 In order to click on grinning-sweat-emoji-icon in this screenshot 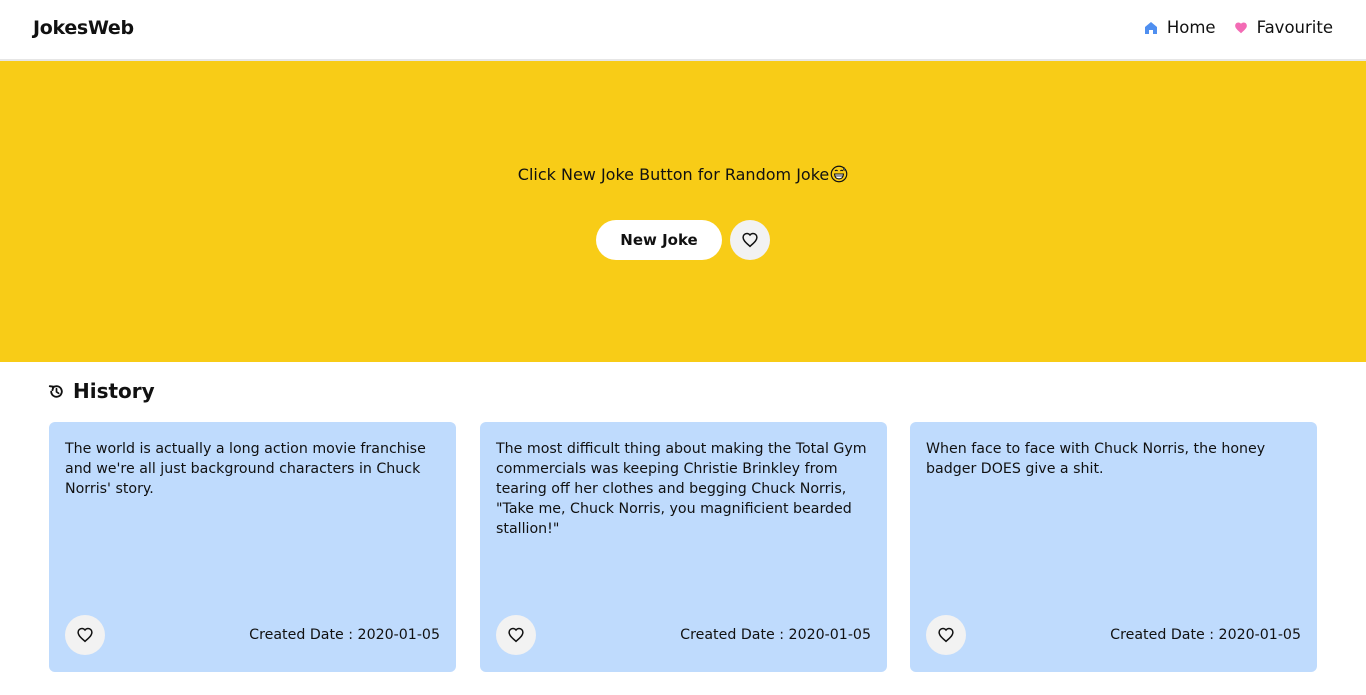, I will do `click(839, 174)`.